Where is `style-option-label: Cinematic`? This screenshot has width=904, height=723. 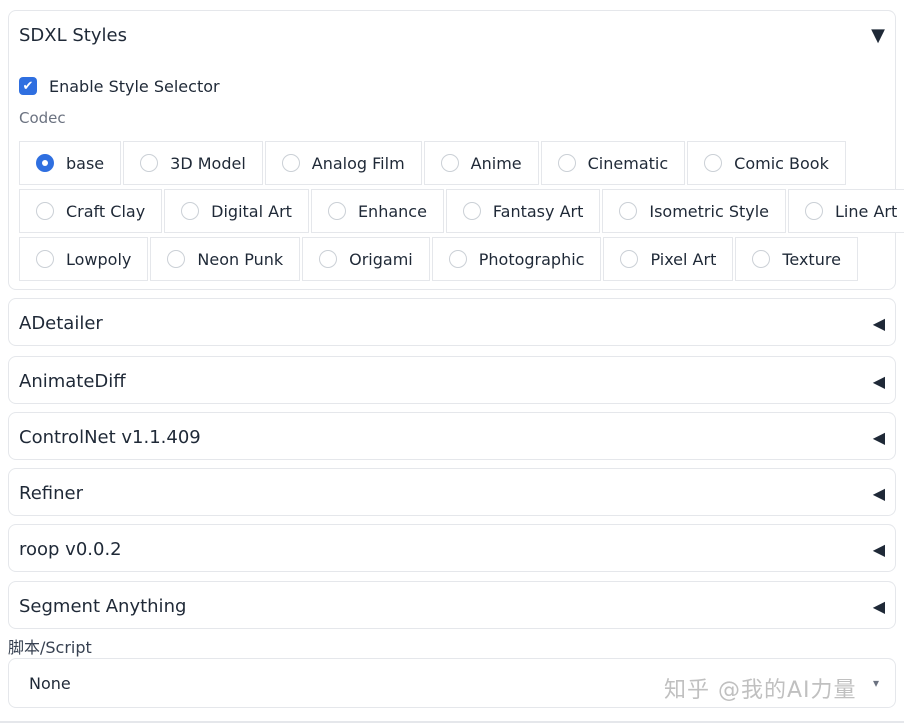
style-option-label: Cinematic is located at coordinates (628, 163).